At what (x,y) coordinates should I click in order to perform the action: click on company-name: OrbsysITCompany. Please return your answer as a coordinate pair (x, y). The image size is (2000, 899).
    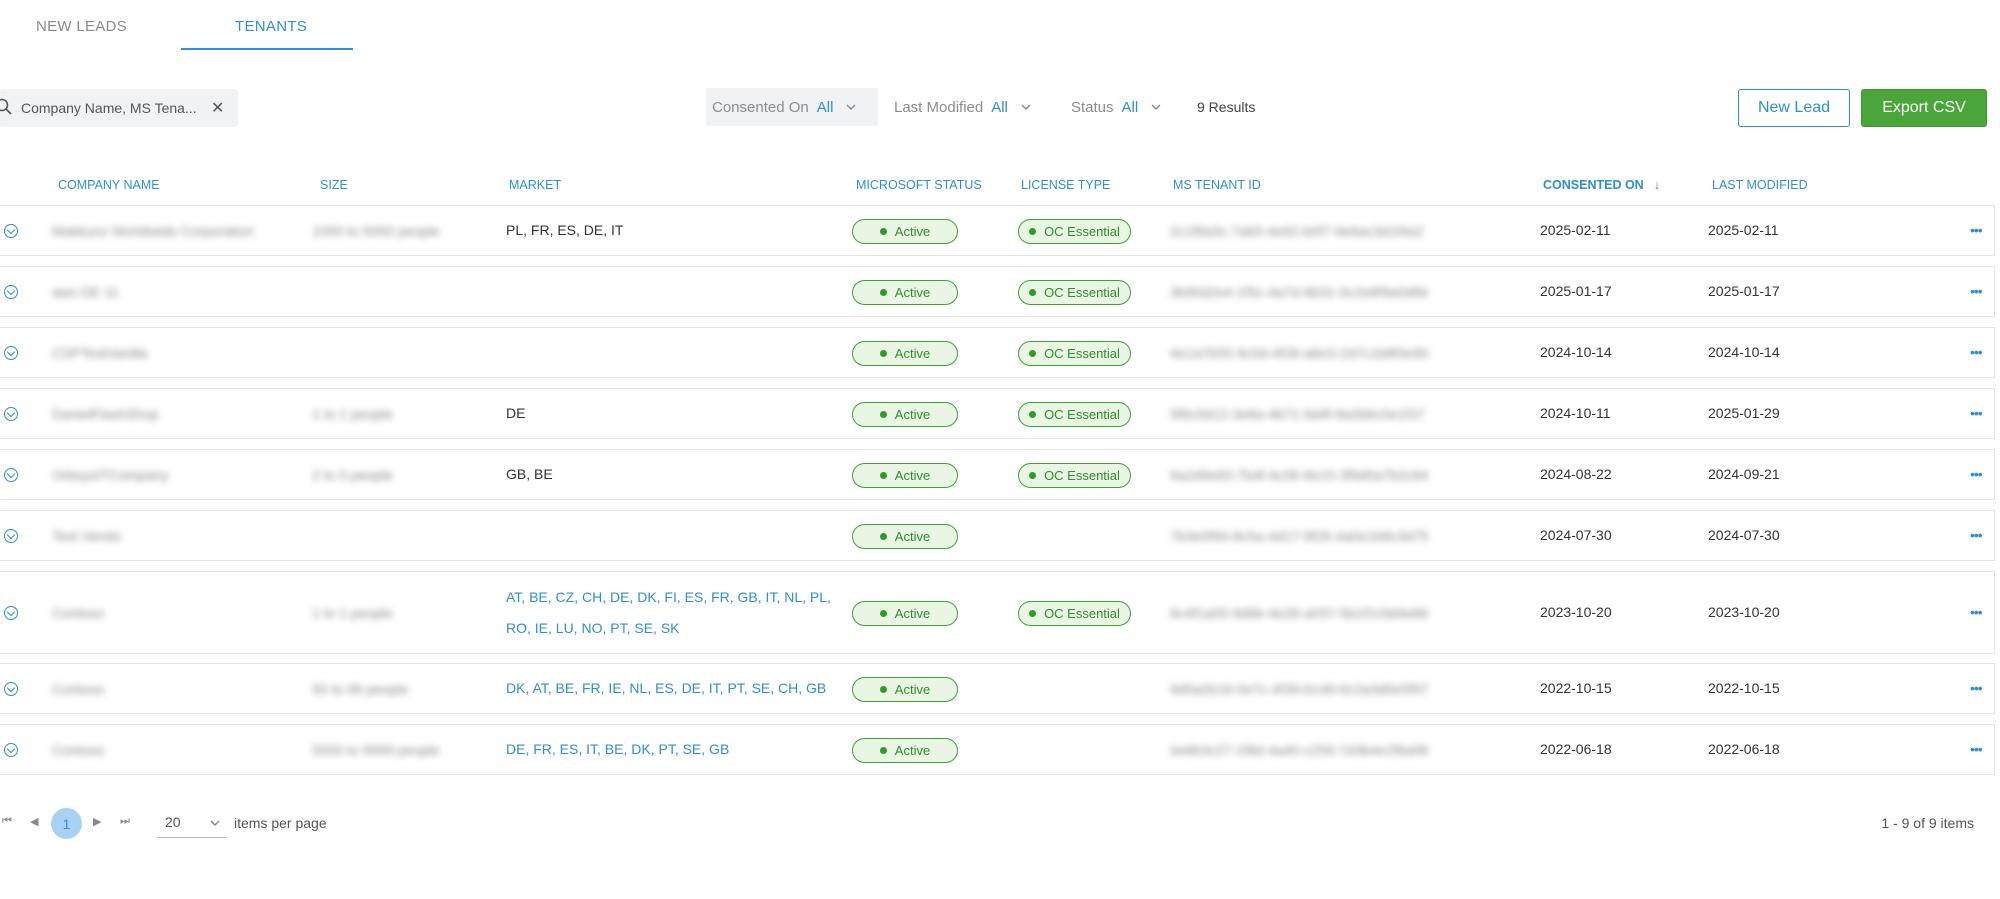
    Looking at the image, I should click on (110, 475).